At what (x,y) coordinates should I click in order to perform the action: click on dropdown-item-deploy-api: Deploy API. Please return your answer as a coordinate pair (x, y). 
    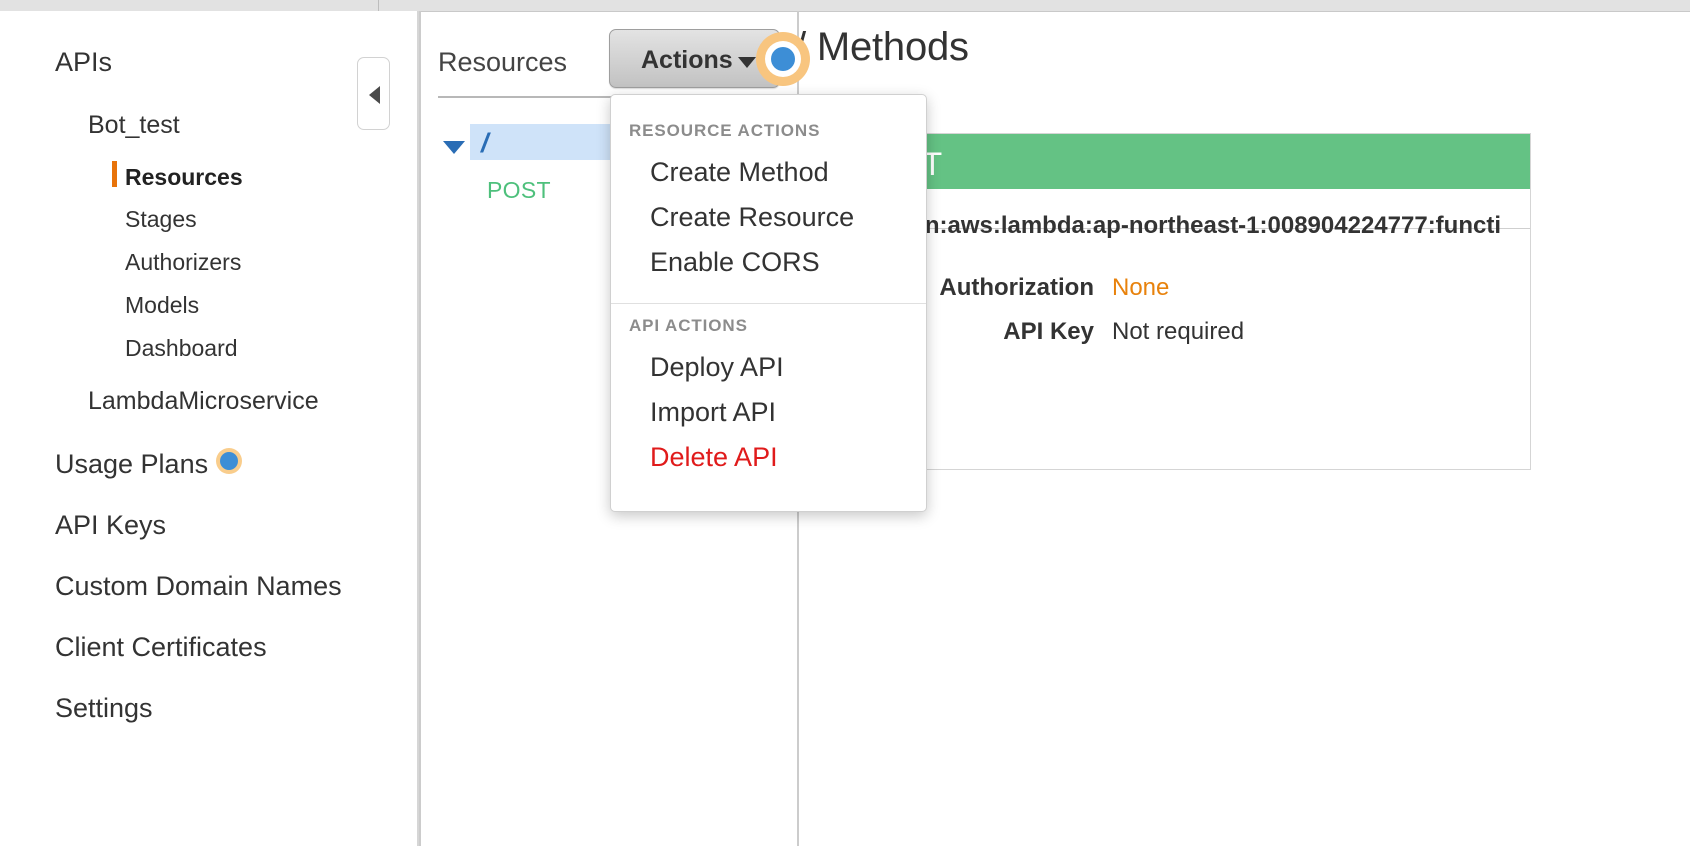
    Looking at the image, I should click on (768, 368).